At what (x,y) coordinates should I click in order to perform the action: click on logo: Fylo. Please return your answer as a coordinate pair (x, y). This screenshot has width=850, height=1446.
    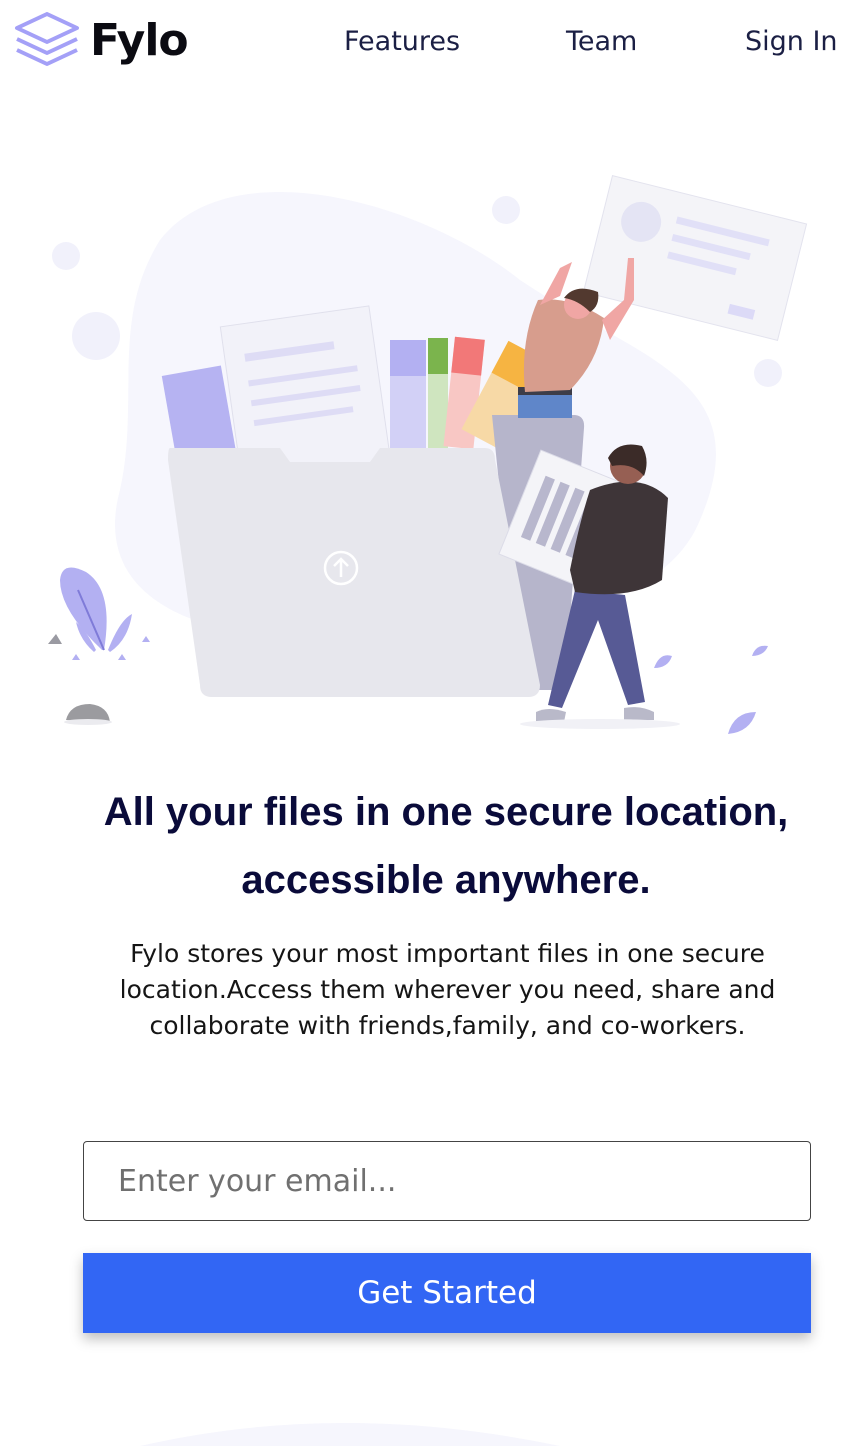
    Looking at the image, I should click on (101, 41).